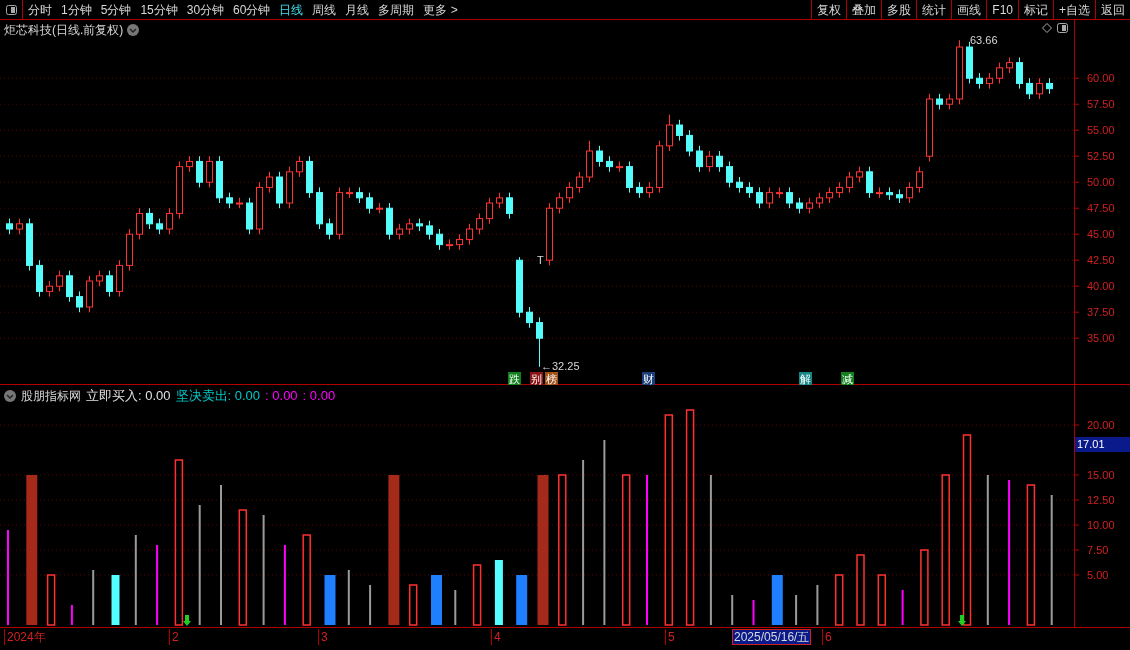  I want to click on period-tab: 1分钟, so click(76, 9).